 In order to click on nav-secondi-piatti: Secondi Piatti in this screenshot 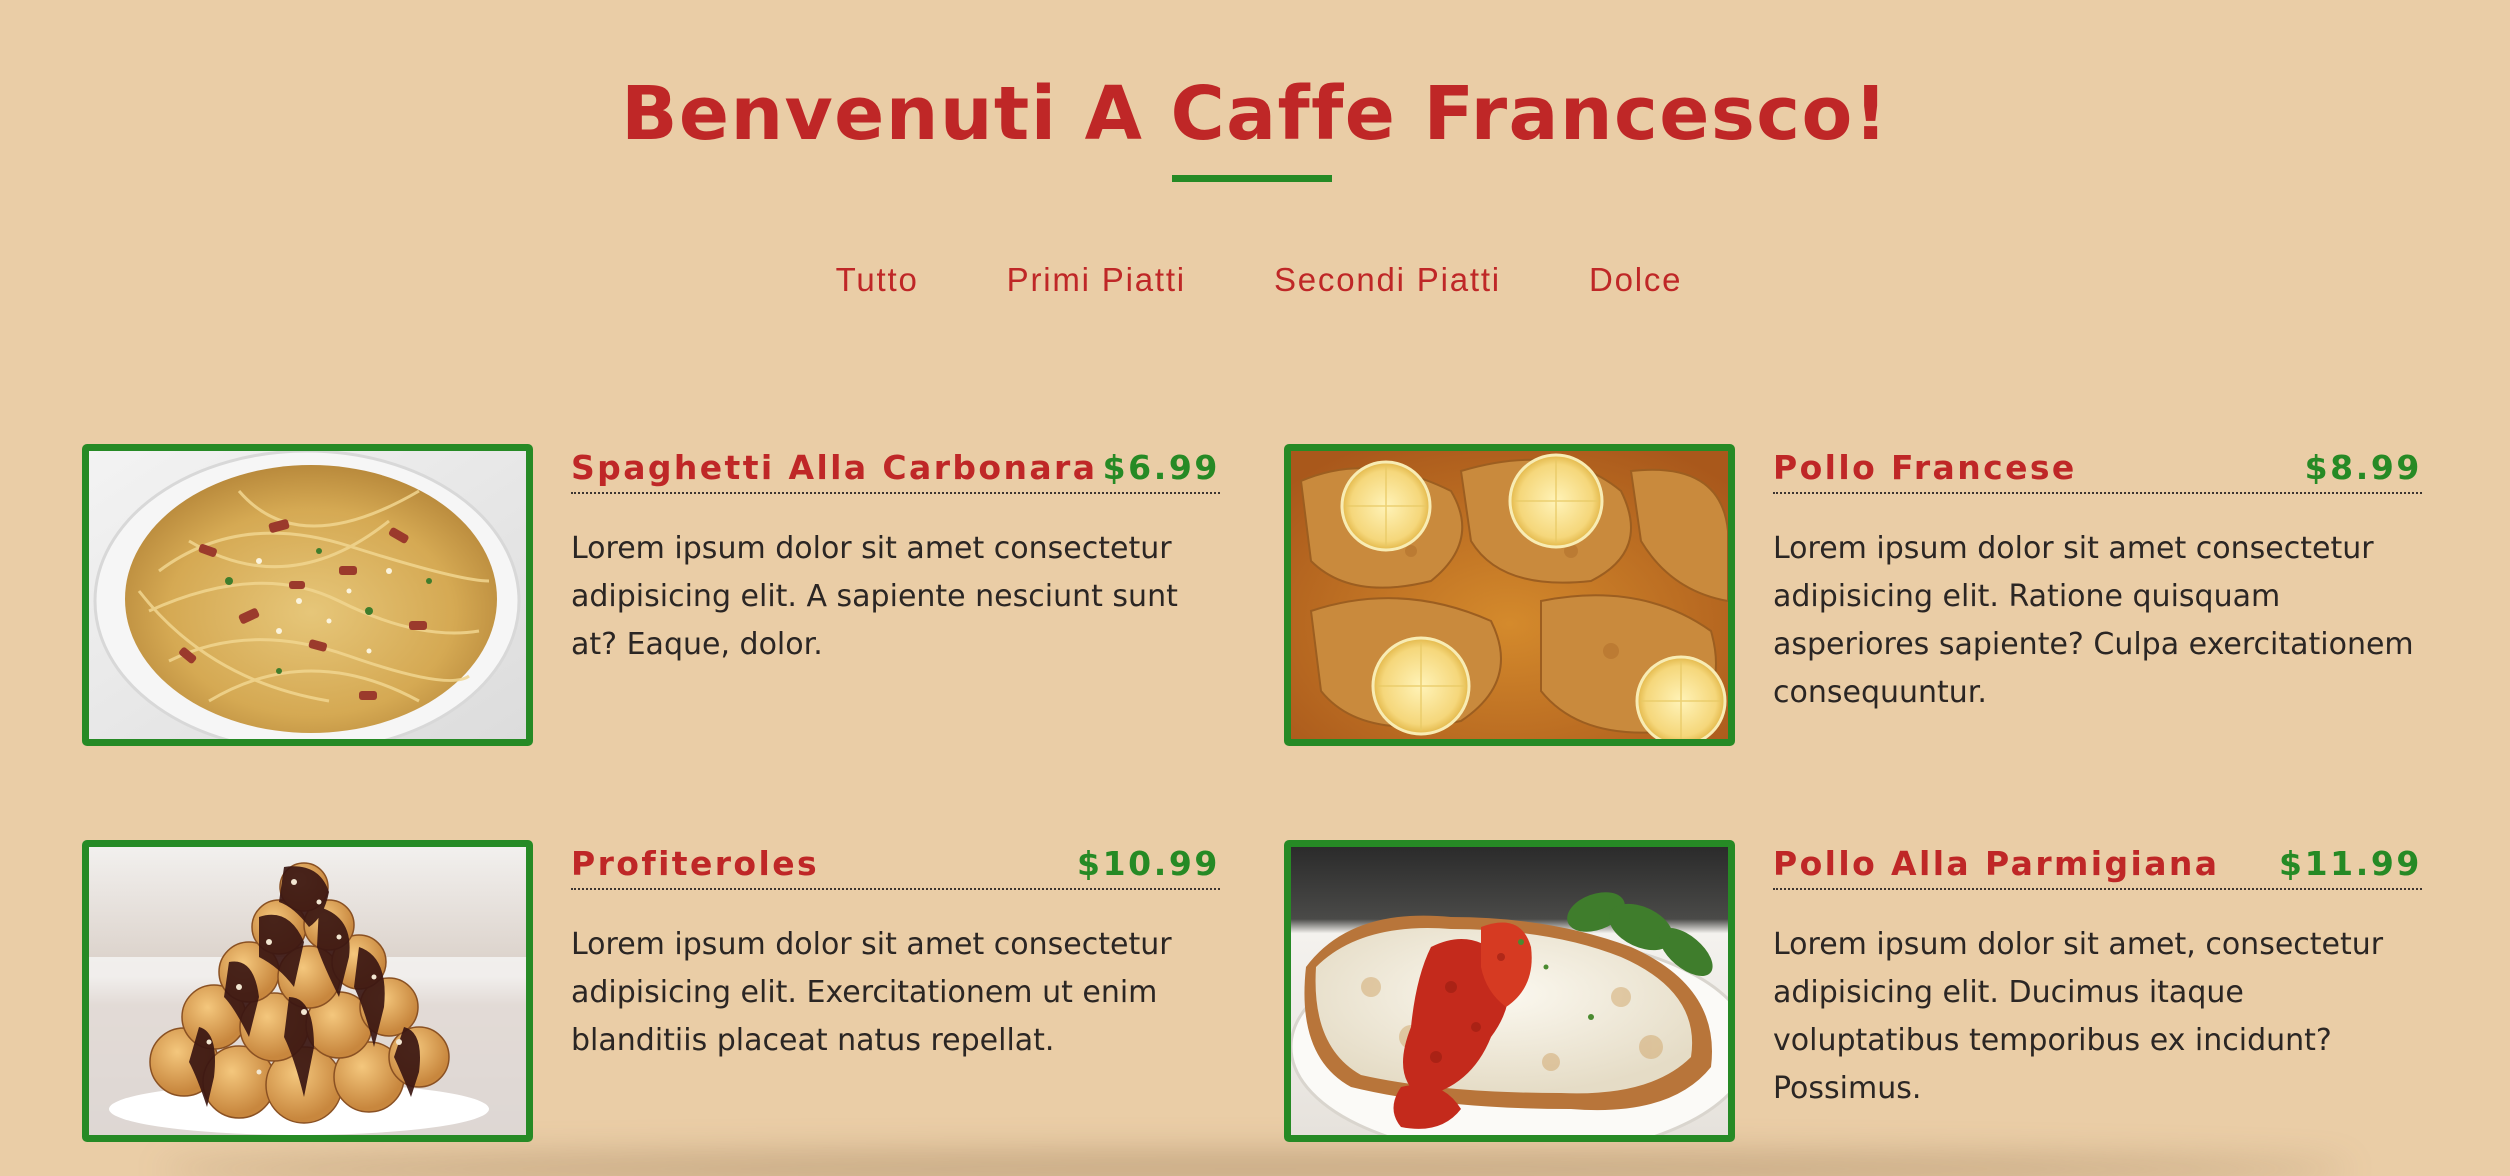, I will do `click(1387, 280)`.